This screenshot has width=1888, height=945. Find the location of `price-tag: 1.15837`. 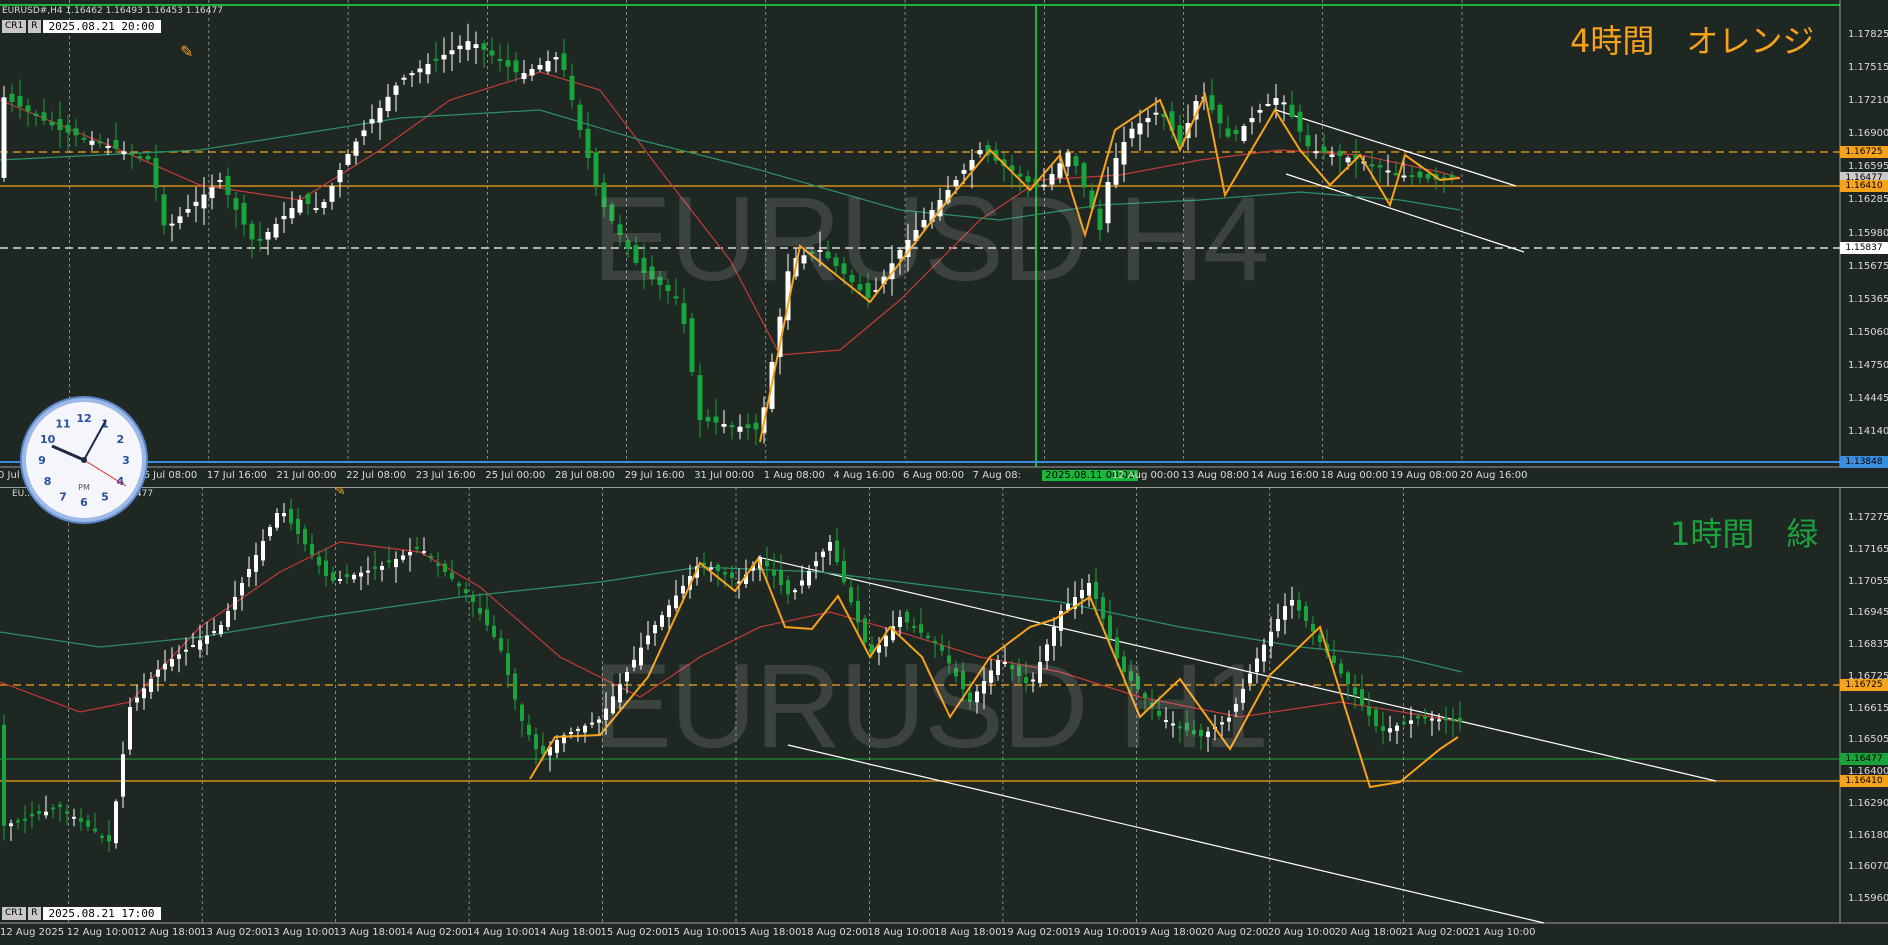

price-tag: 1.15837 is located at coordinates (1864, 248).